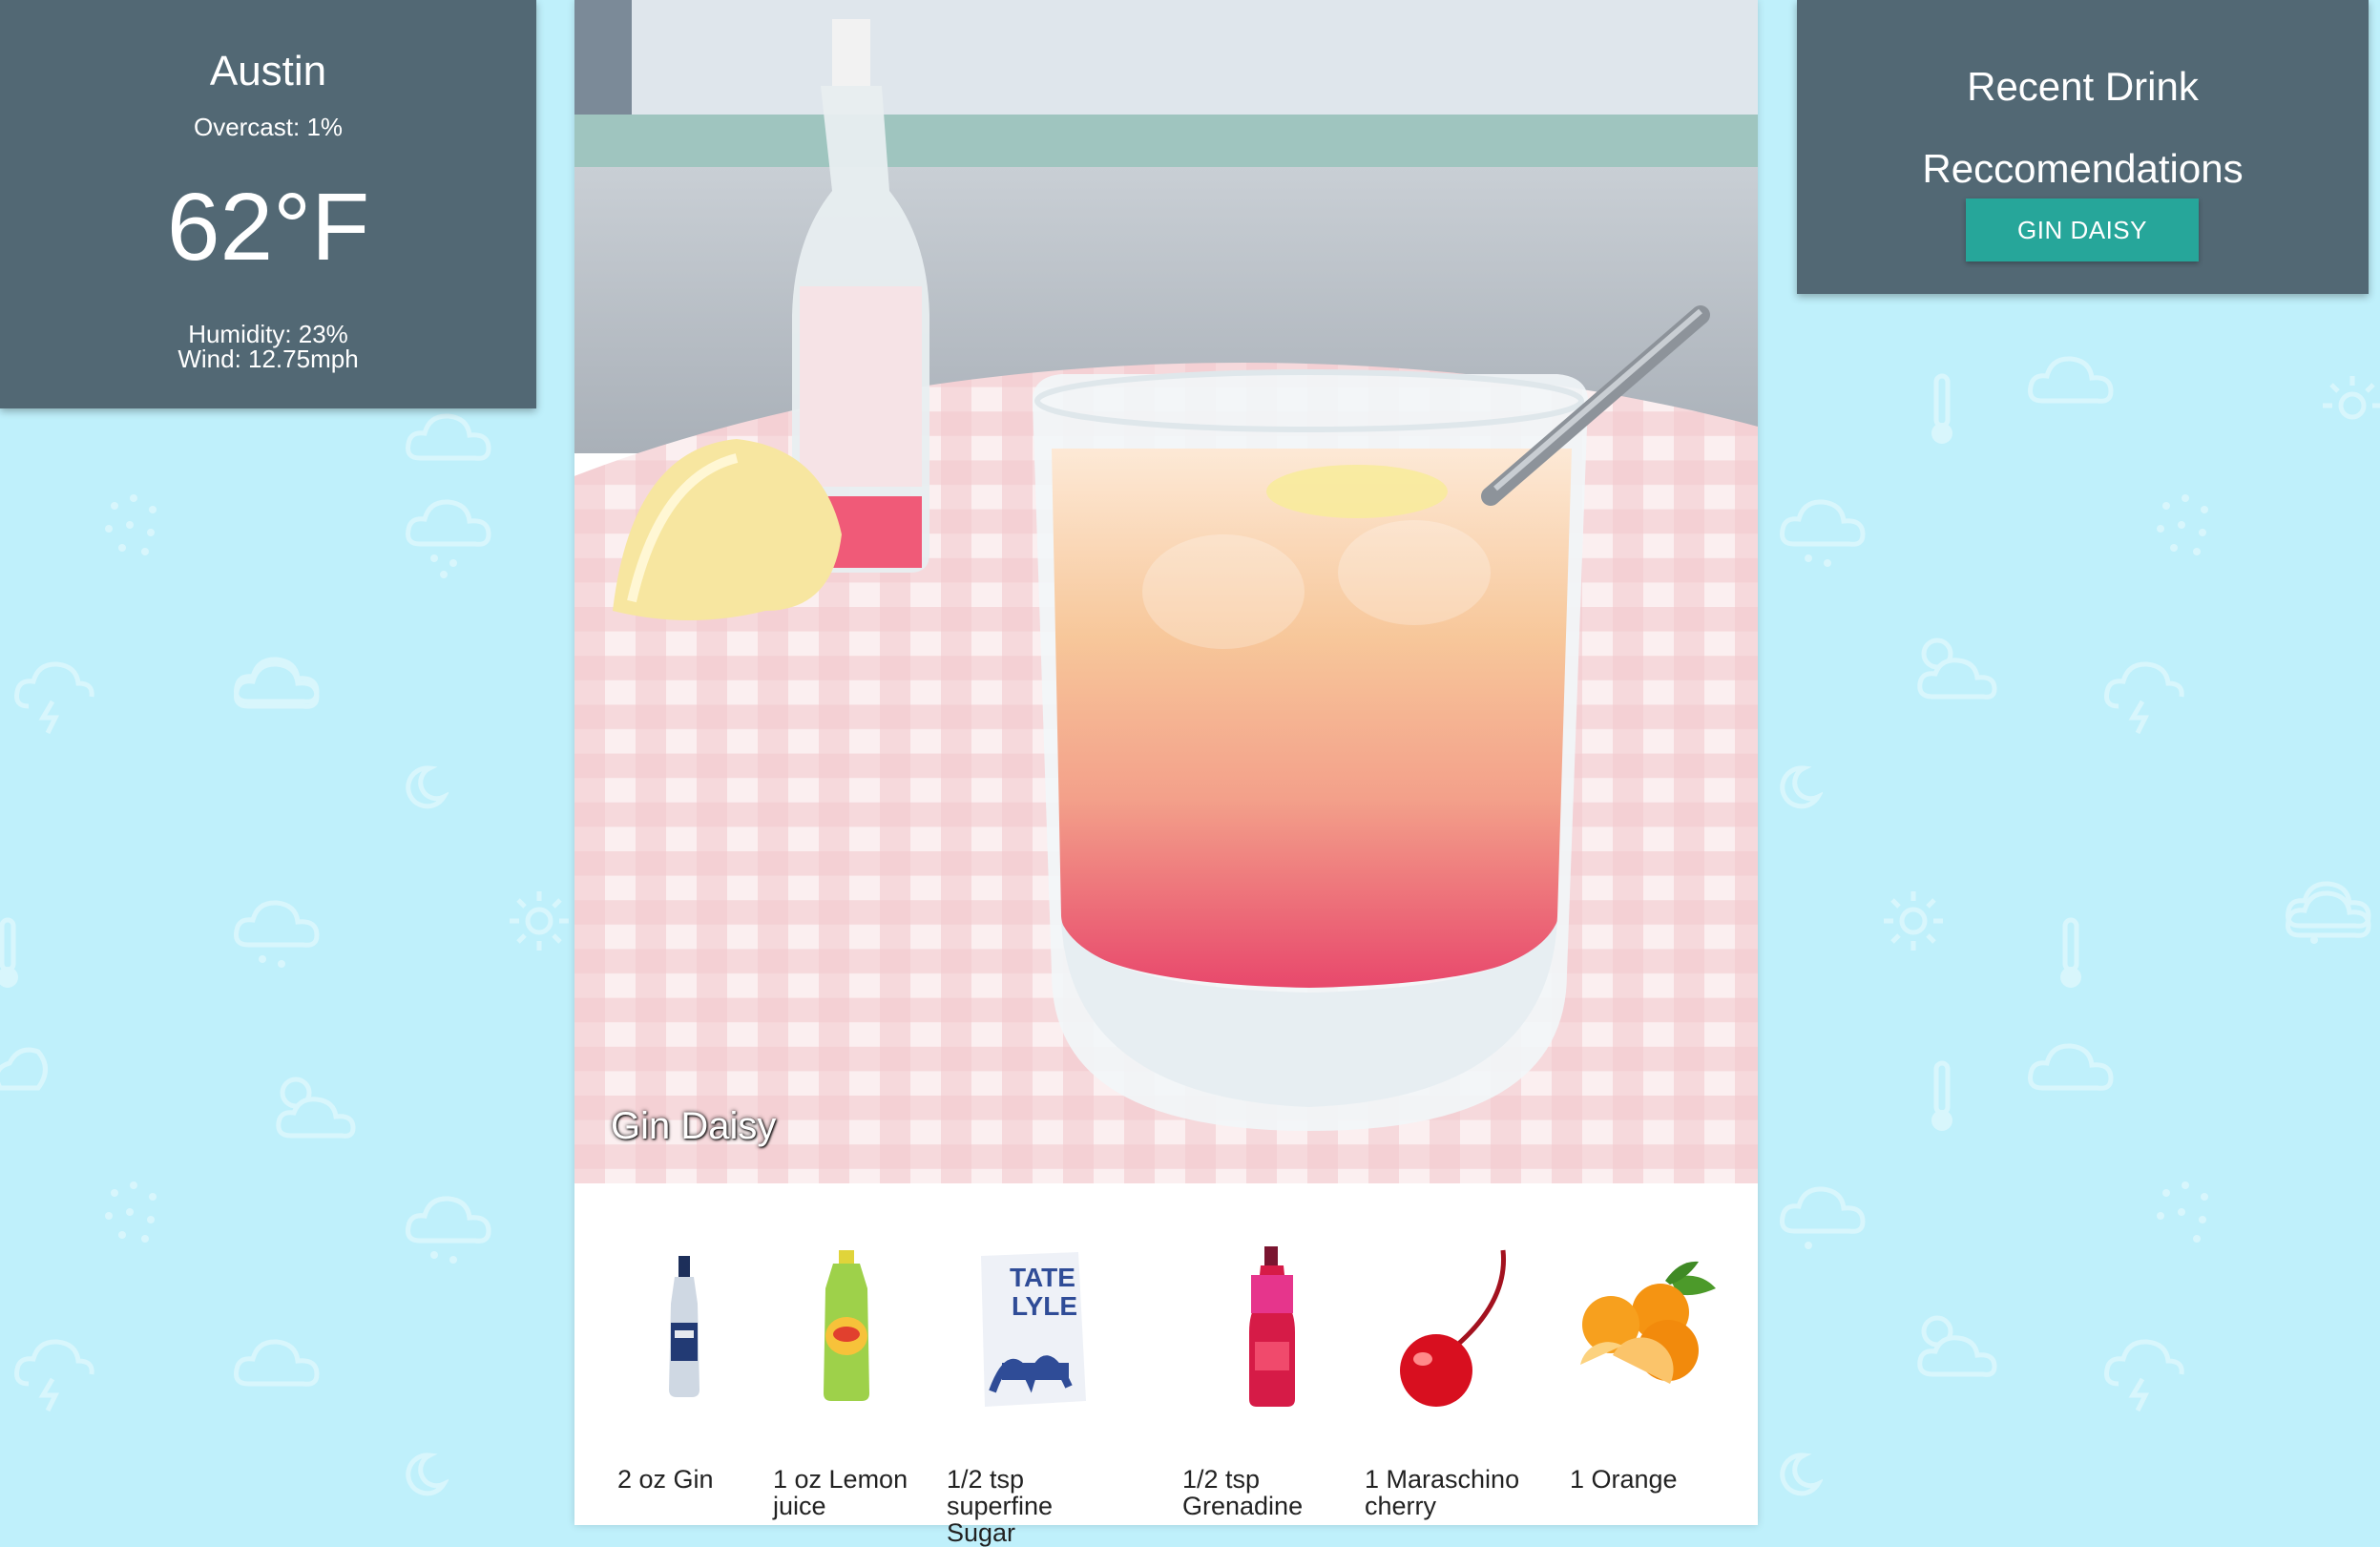 This screenshot has height=1547, width=2380. I want to click on temperature: 62°F, so click(268, 227).